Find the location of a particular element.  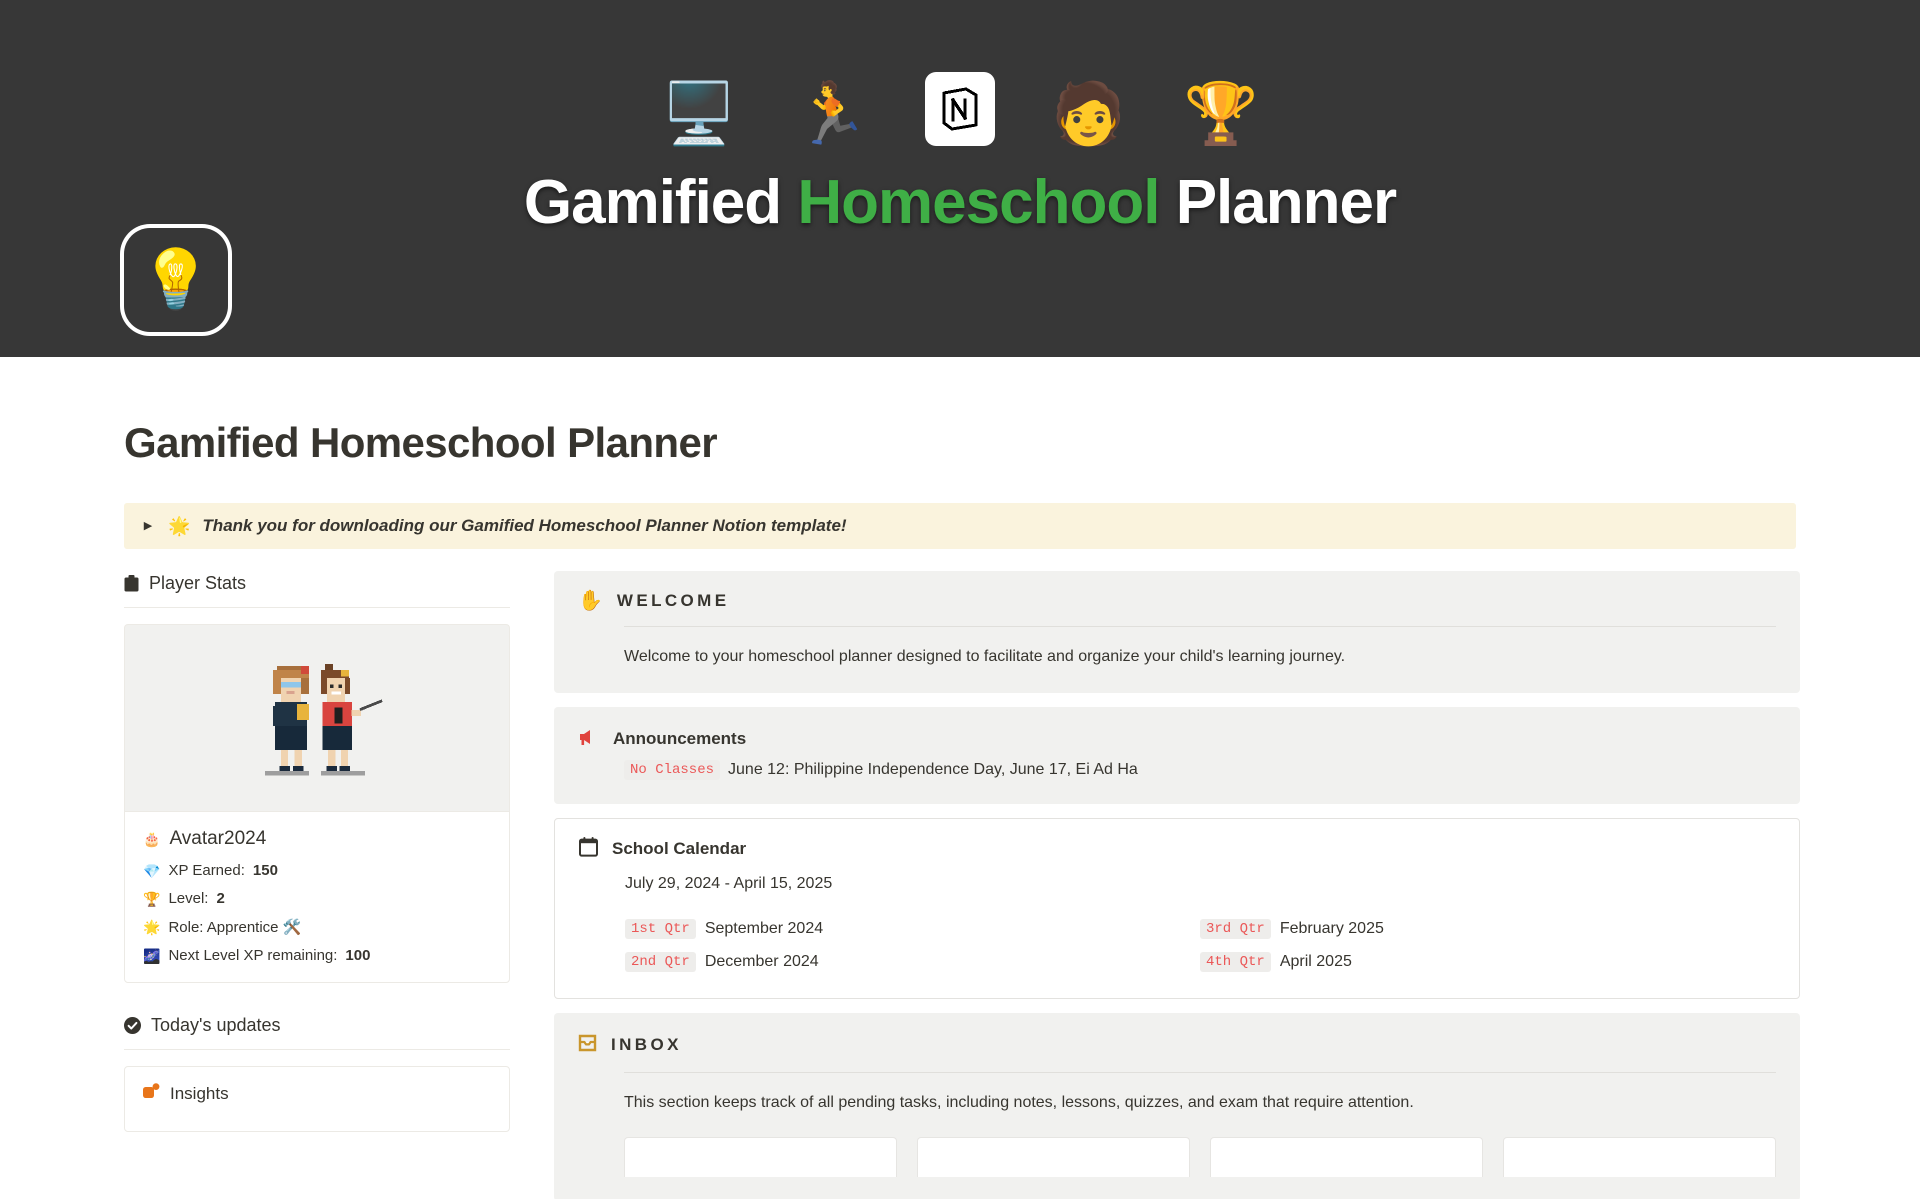

pixel-runner-icon: 🏃 is located at coordinates (831, 113).